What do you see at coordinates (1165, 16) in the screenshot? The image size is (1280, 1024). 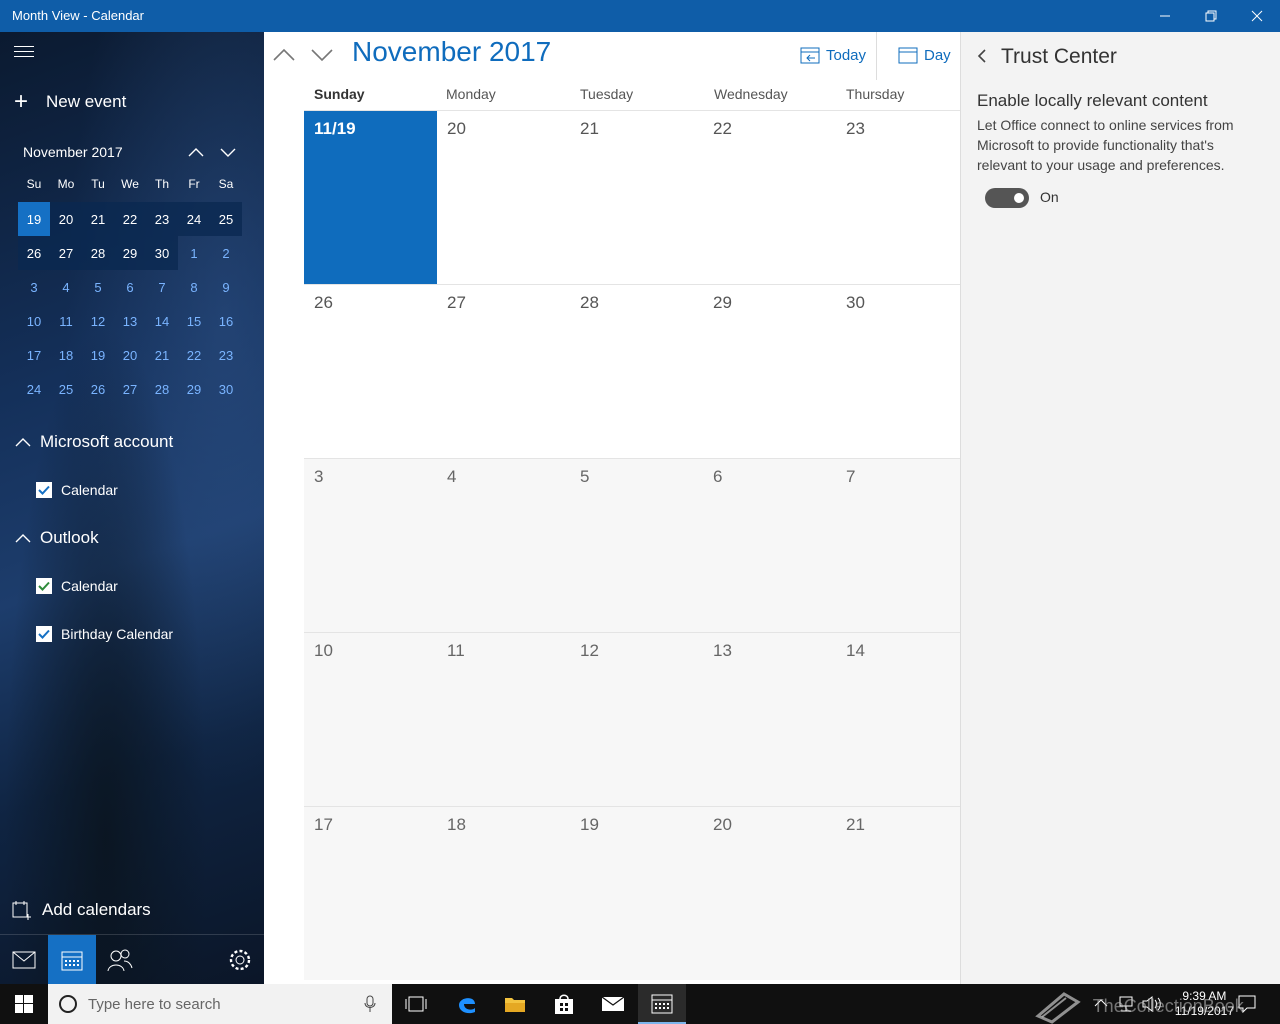 I see `minimize-button` at bounding box center [1165, 16].